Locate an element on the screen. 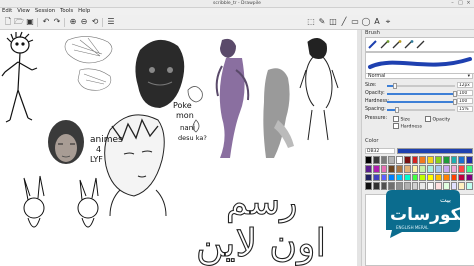  sketch-stick-figure is located at coordinates (19, 77).